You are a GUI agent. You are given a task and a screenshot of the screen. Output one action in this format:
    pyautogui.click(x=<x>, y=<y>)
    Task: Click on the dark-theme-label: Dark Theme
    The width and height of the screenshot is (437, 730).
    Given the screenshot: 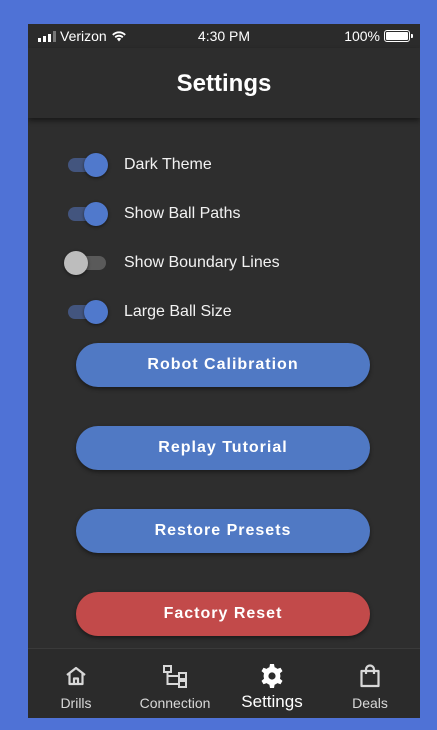 What is the action you would take?
    pyautogui.click(x=168, y=164)
    